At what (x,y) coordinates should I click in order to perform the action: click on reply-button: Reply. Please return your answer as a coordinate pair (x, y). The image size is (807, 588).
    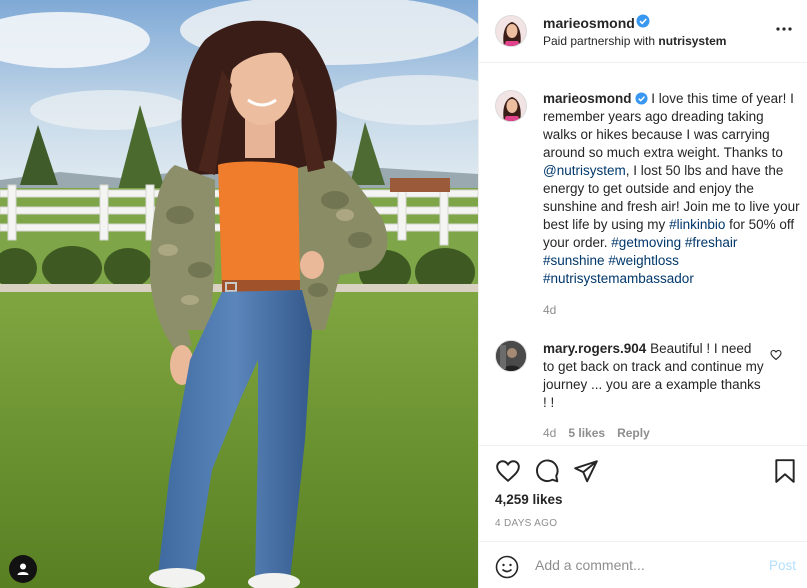
    Looking at the image, I should click on (633, 433).